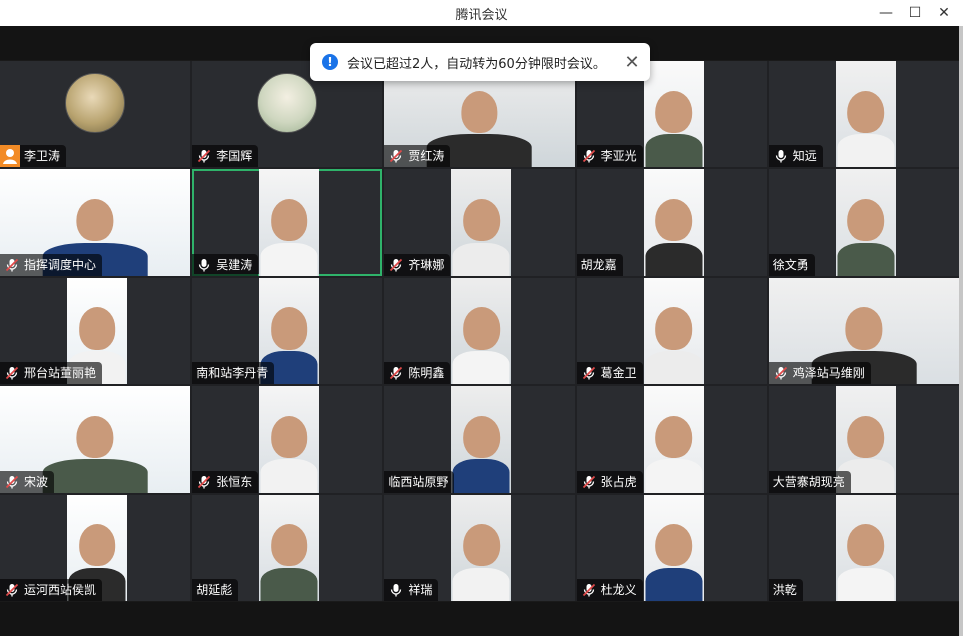 This screenshot has width=963, height=636. I want to click on participant-tile: 祥瑞, so click(479, 547).